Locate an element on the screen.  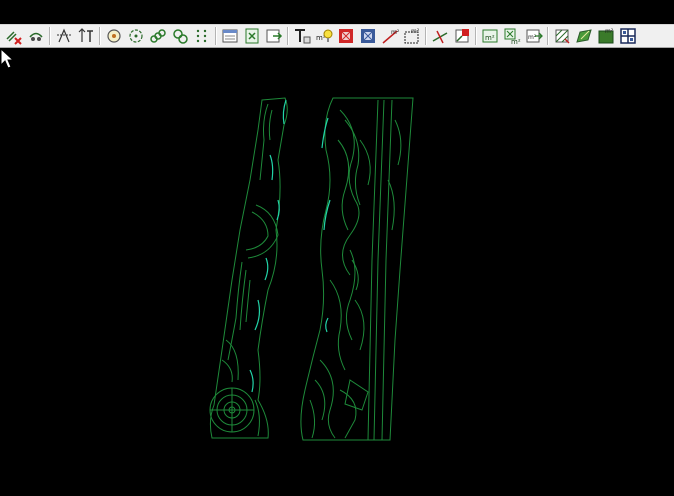
erase-red-x-button is located at coordinates (14, 36).